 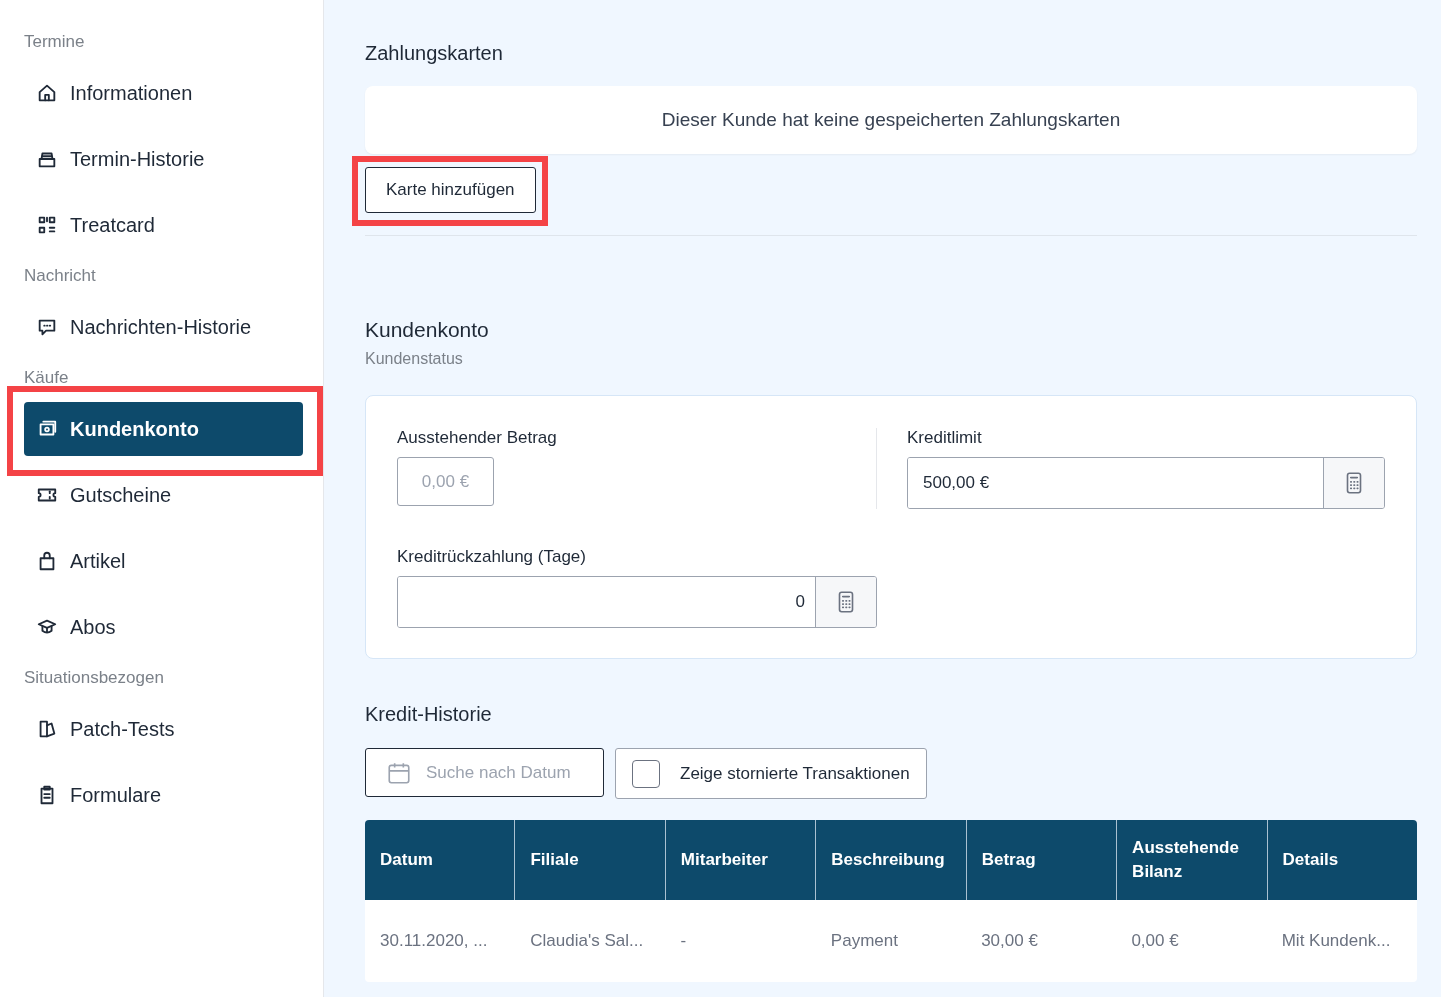 I want to click on nav-item: Kundenkonto, so click(x=163, y=429).